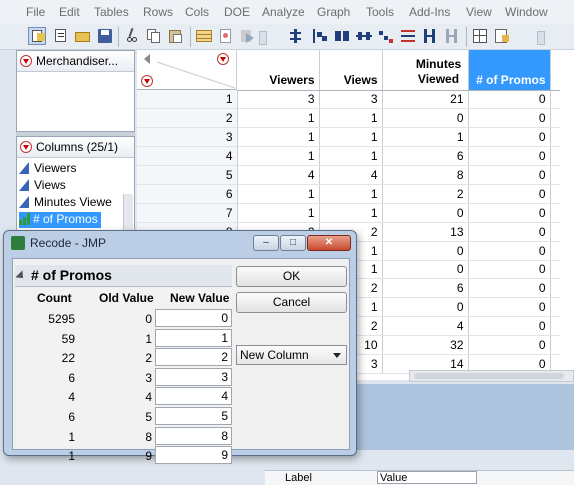 The width and height of the screenshot is (574, 485). Describe the element at coordinates (425, 100) in the screenshot. I see `table-cell: 21` at that location.